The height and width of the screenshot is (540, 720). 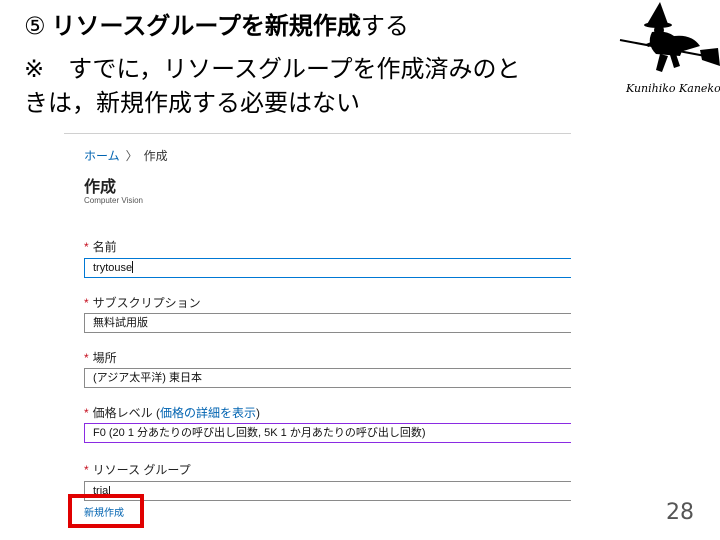 I want to click on blade-subtitle: Computer Vision, so click(x=113, y=200).